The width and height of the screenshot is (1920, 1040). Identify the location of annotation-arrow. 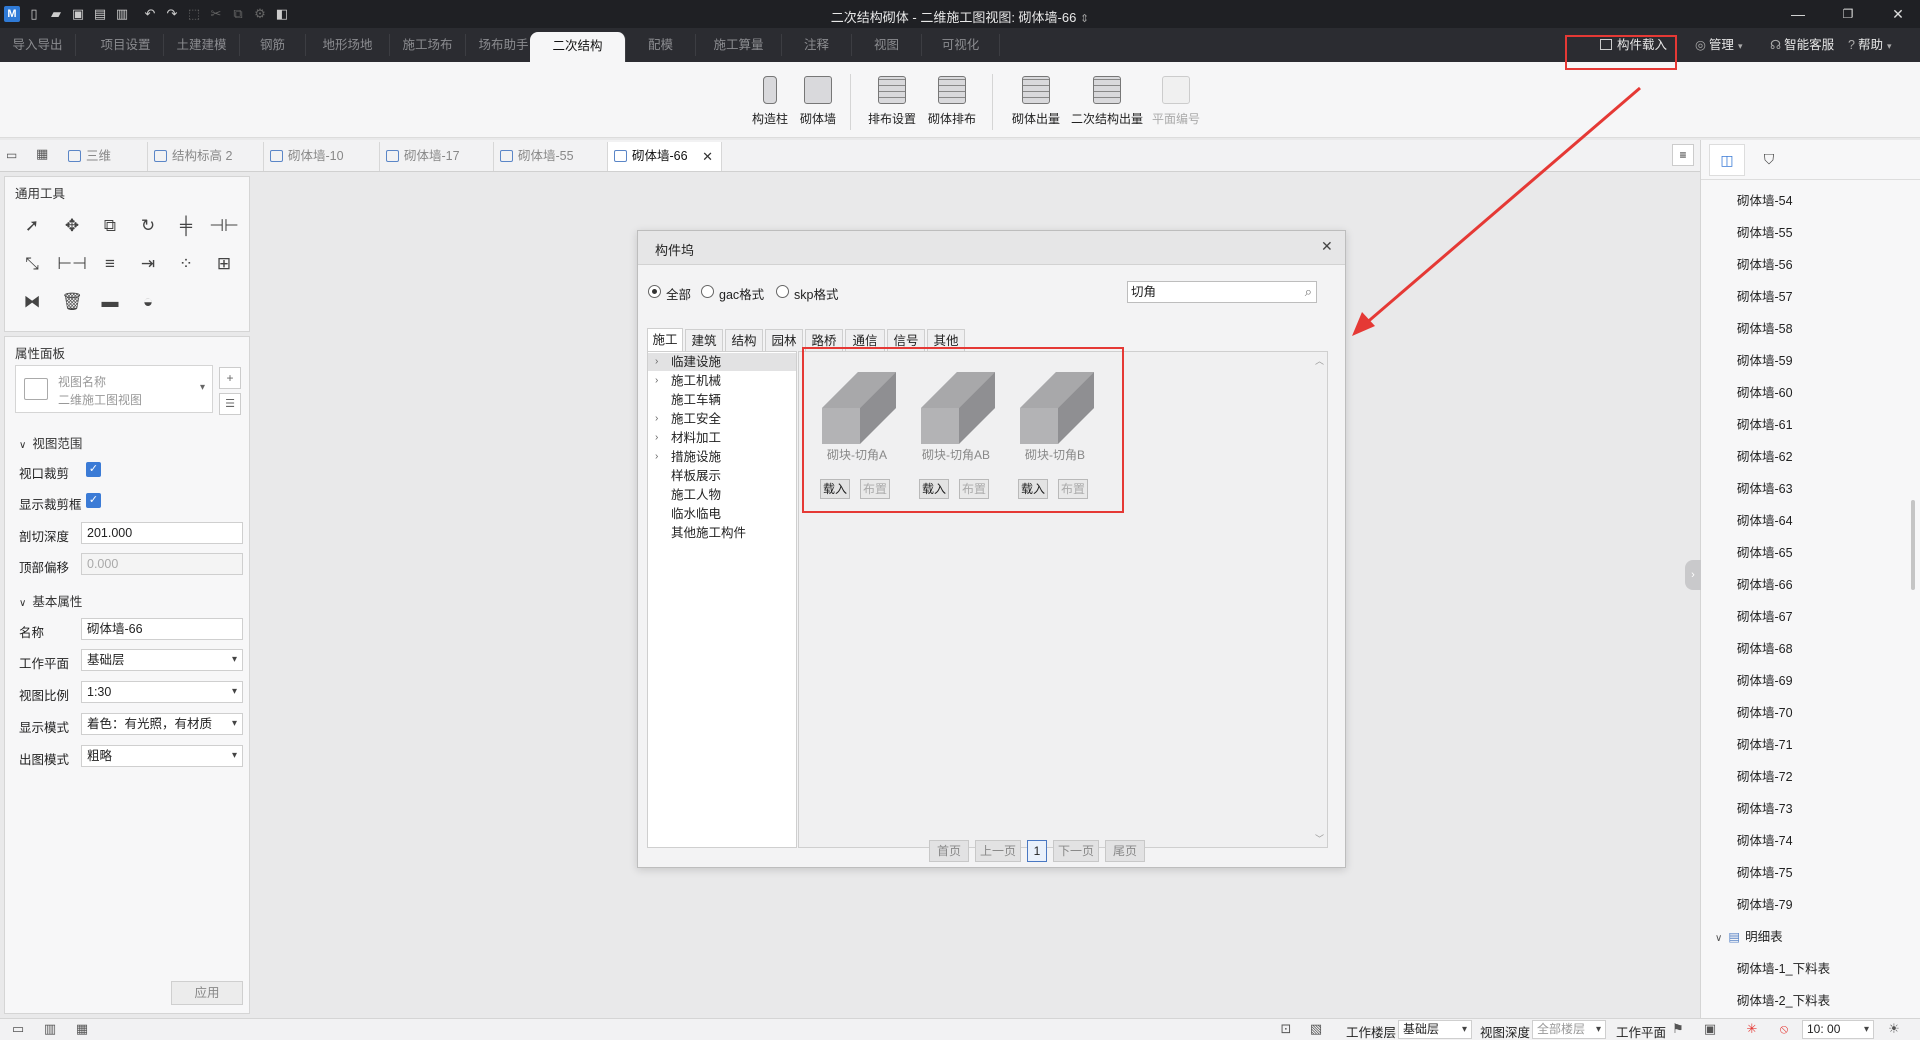
(1496, 211).